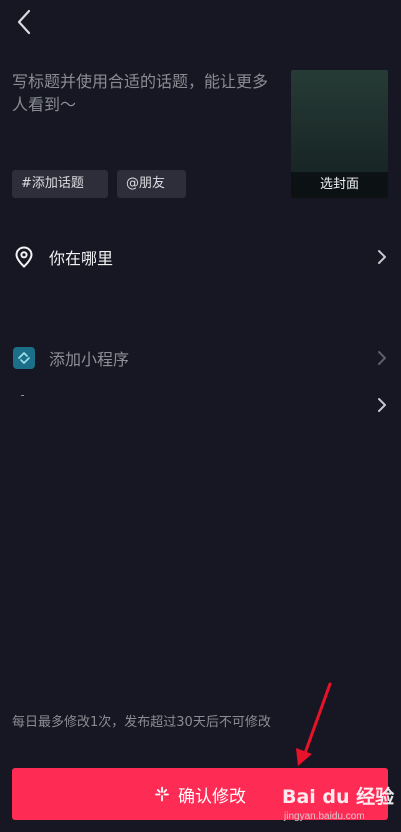 The height and width of the screenshot is (832, 401). What do you see at coordinates (141, 722) in the screenshot?
I see `edit-limit-note: 每日最多修改1次，发布超过30天后不可修改` at bounding box center [141, 722].